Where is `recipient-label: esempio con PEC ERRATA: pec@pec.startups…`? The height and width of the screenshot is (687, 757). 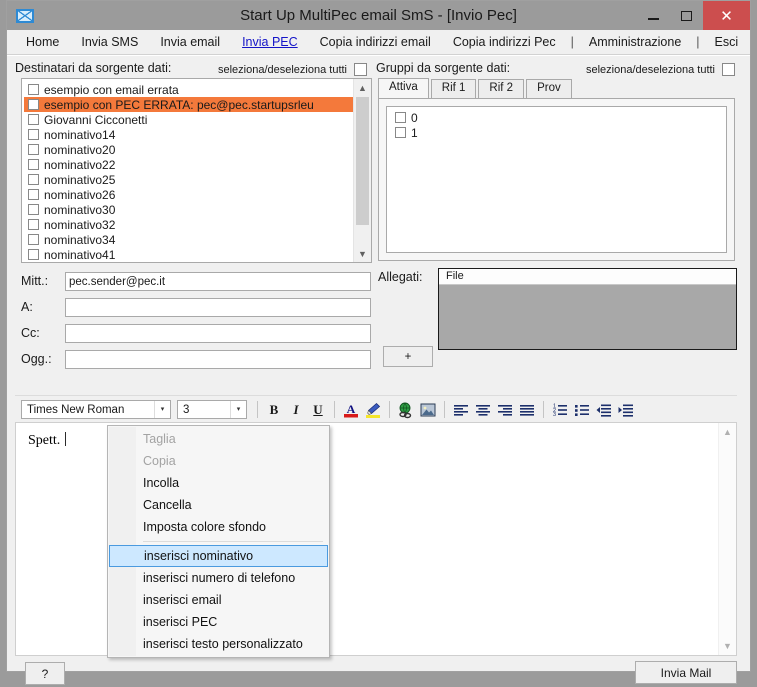 recipient-label: esempio con PEC ERRATA: pec@pec.startups… is located at coordinates (179, 104).